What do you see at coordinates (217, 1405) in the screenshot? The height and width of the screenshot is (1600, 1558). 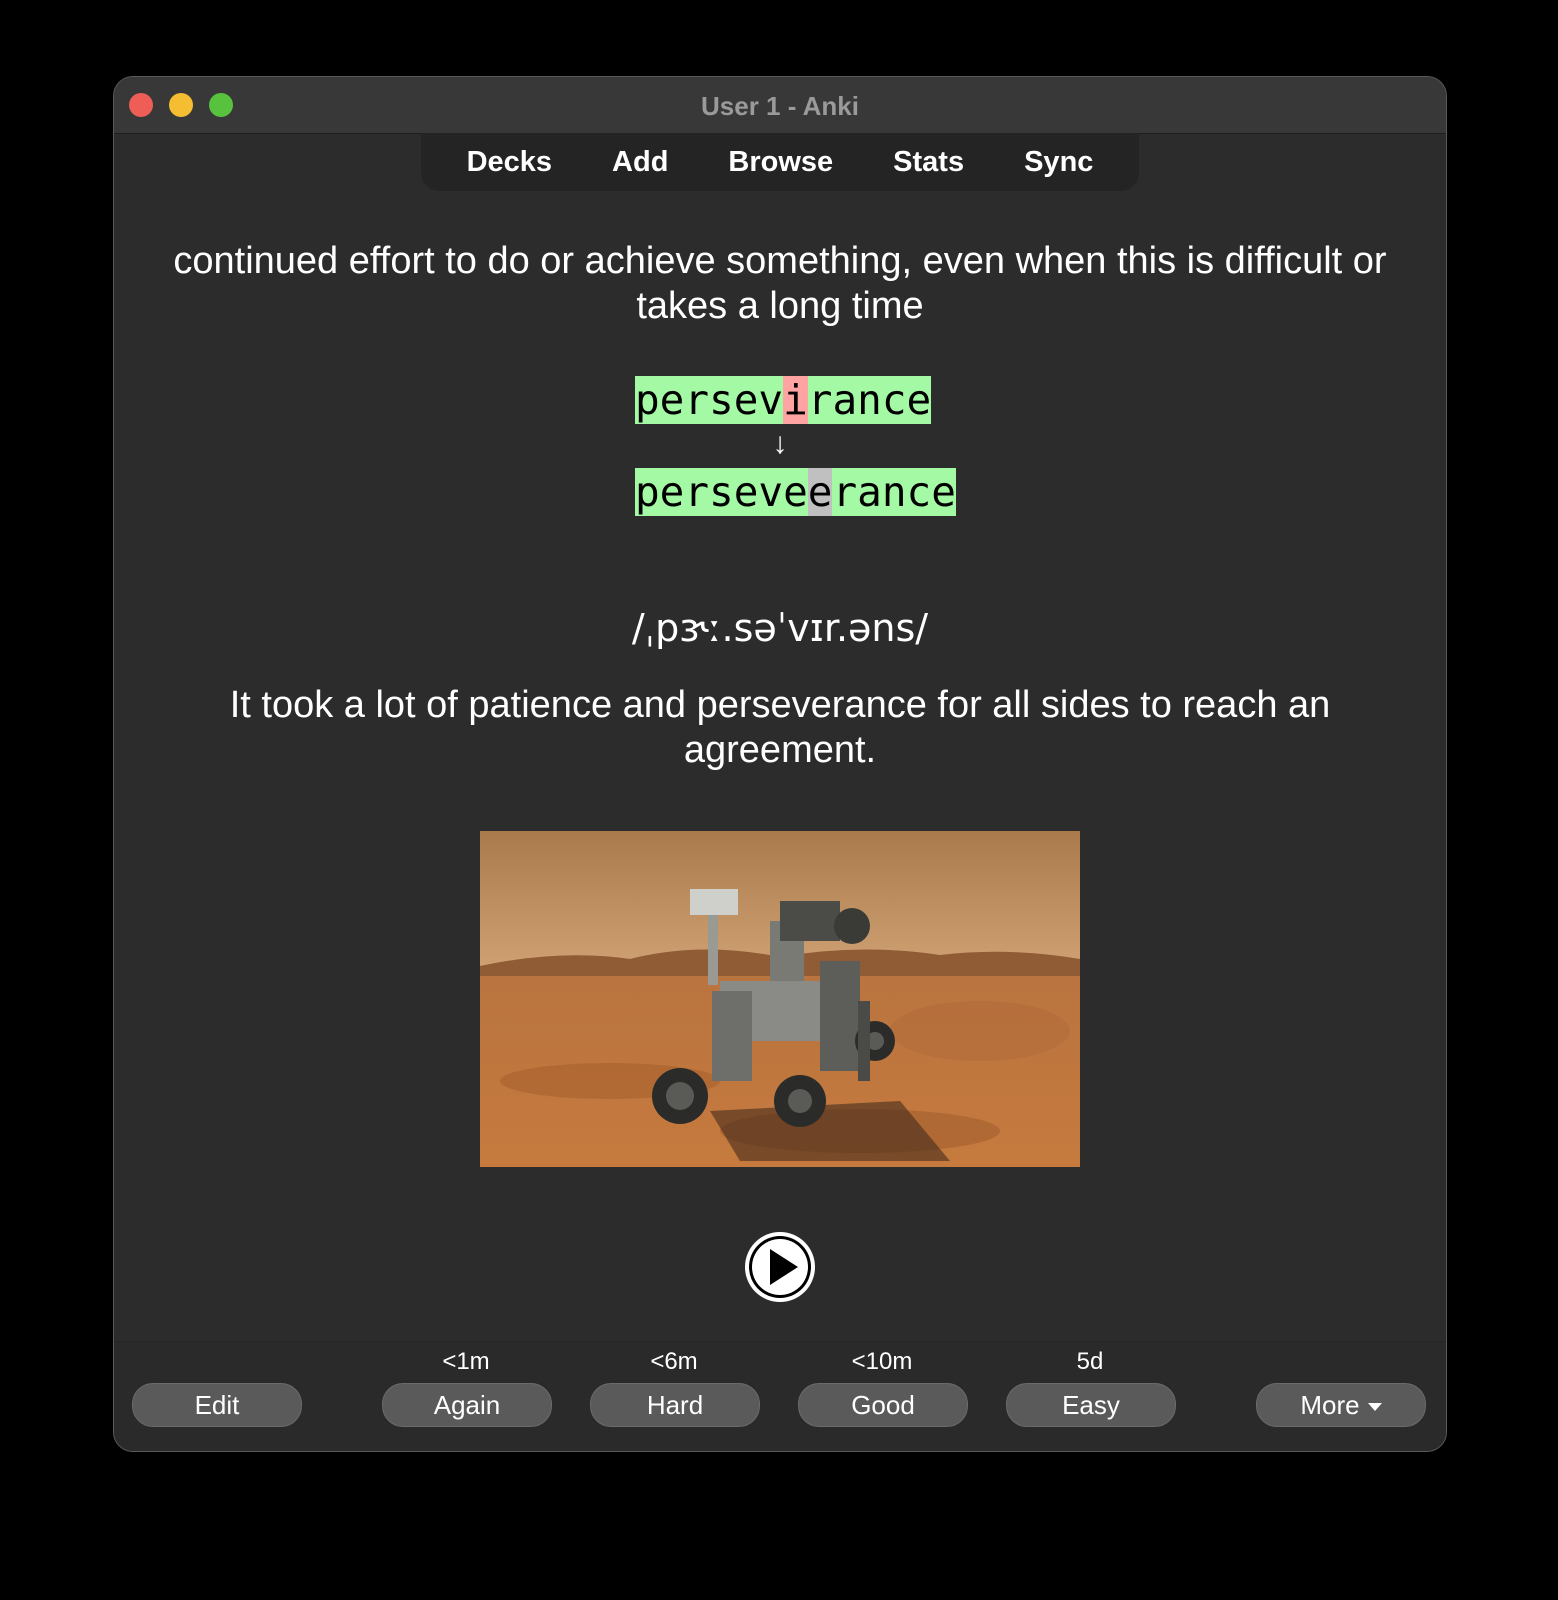 I see `edit-button: Edit` at bounding box center [217, 1405].